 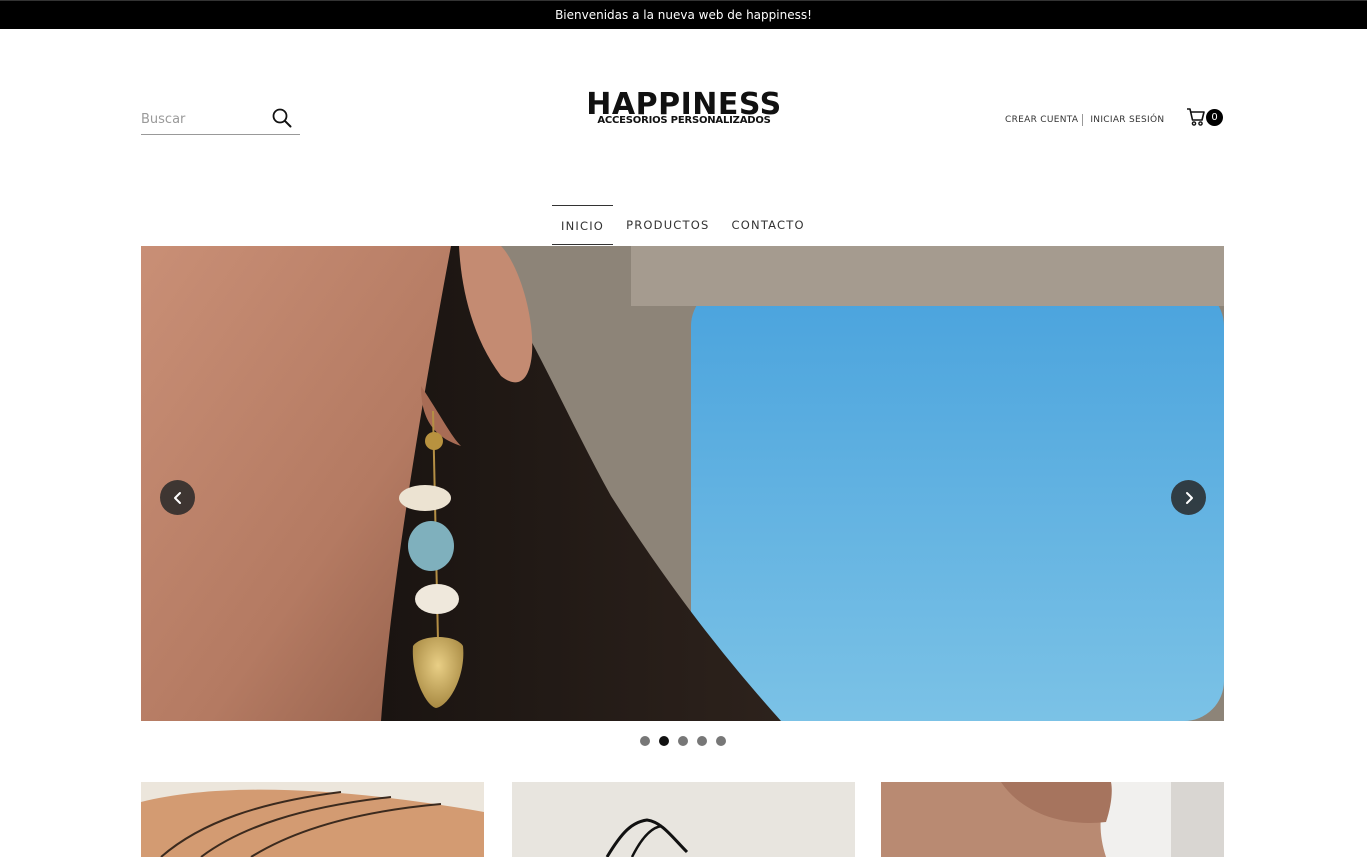 I want to click on account-links: CREAR CUENTA INICIAR SESIÓN, so click(x=1084, y=120).